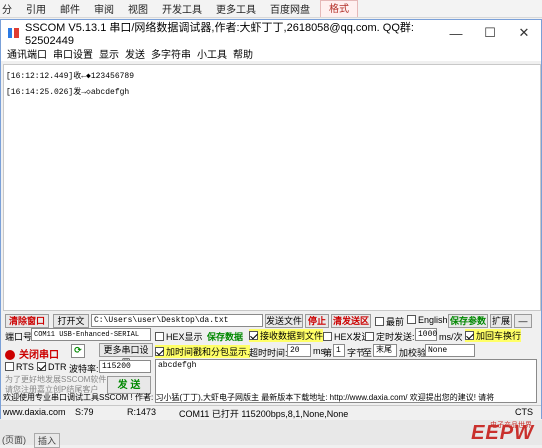 This screenshot has width=542, height=448. I want to click on menu-comm-port: 通讯端口, so click(27, 53).